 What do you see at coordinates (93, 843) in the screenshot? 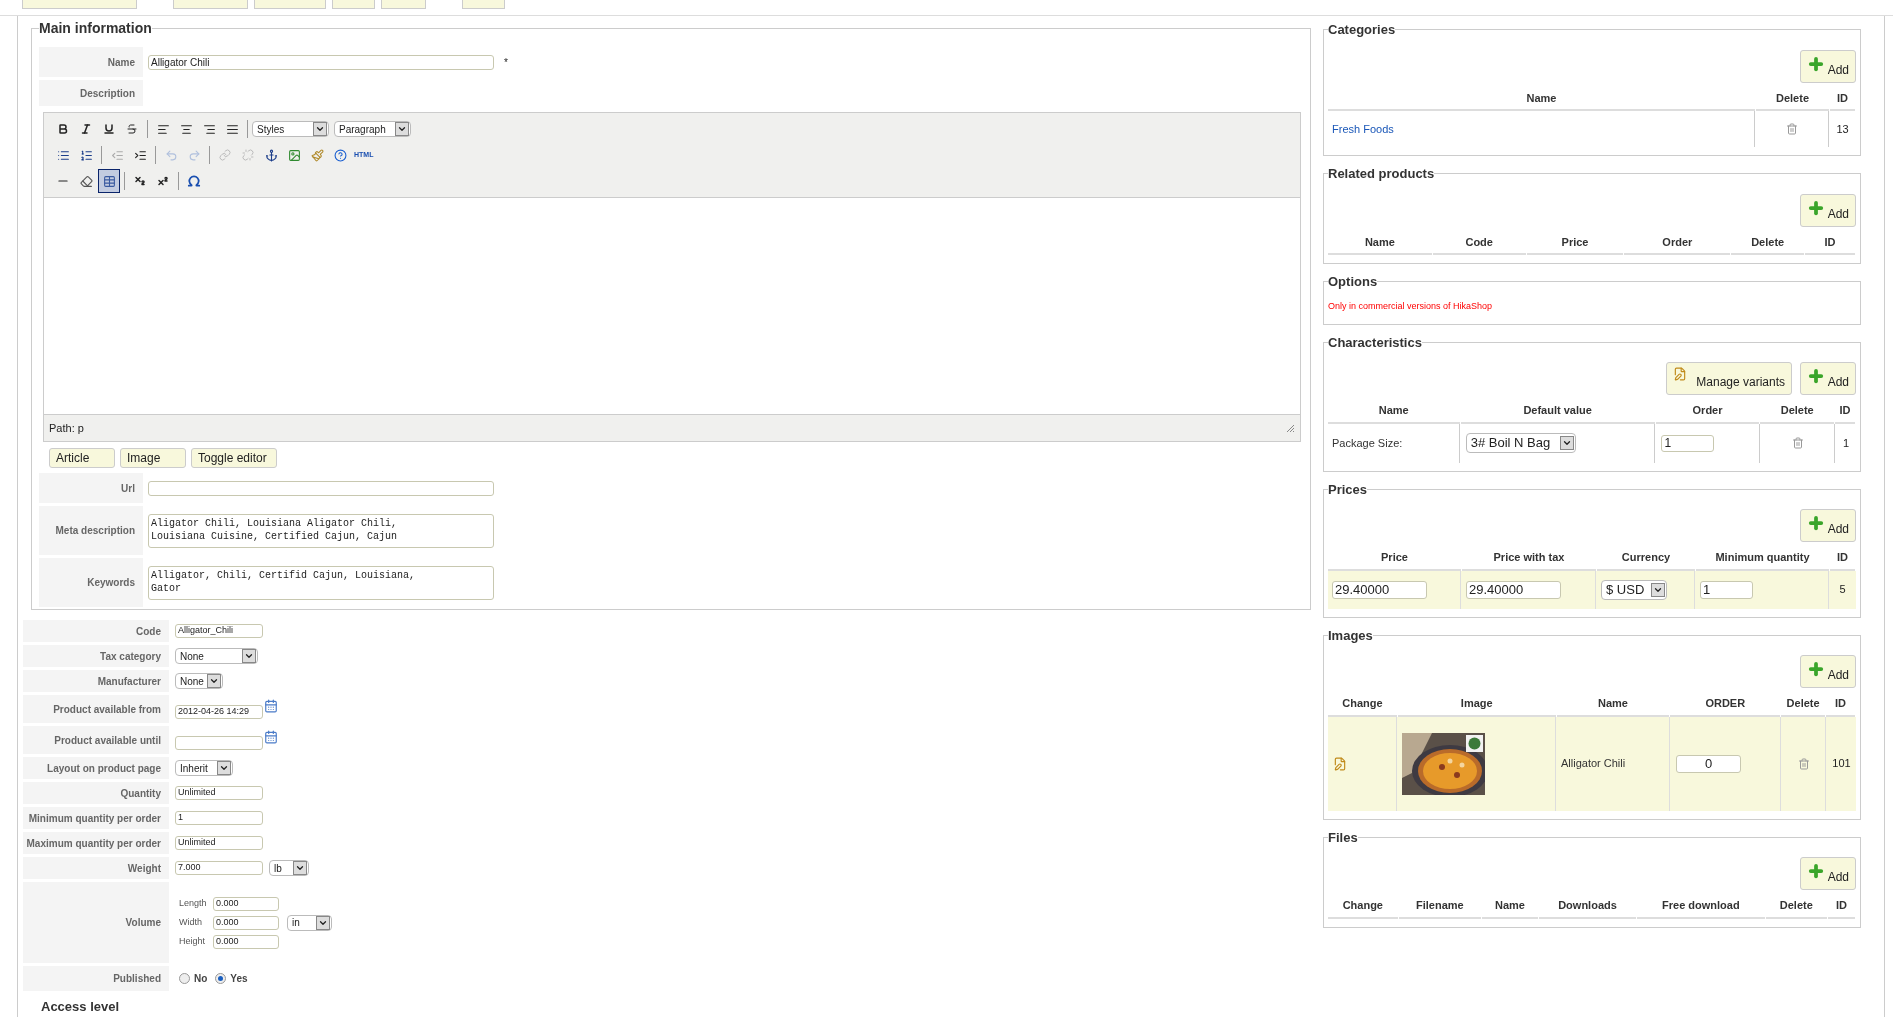
I see `field-label: Maximum quantity per order` at bounding box center [93, 843].